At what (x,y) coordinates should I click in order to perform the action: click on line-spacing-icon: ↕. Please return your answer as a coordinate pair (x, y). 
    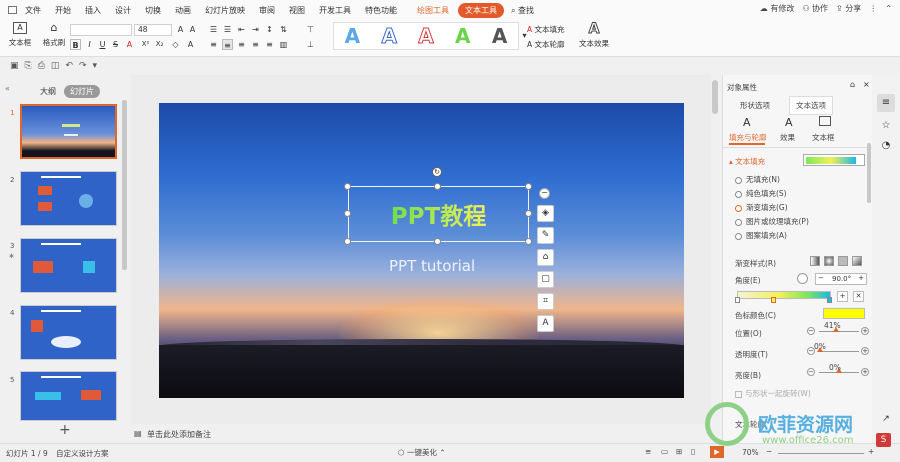
    Looking at the image, I should click on (269, 29).